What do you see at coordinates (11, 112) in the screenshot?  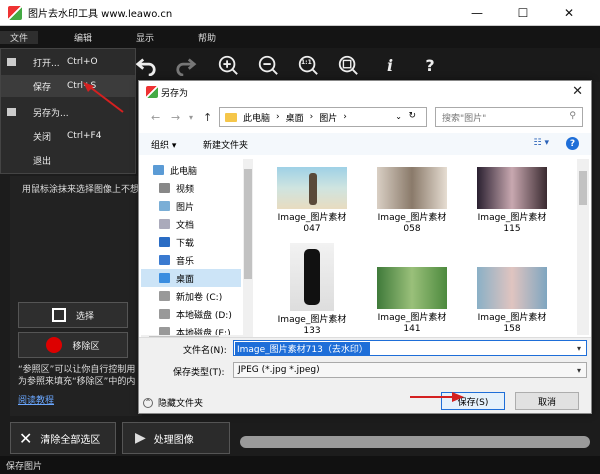 I see `save-as-icon` at bounding box center [11, 112].